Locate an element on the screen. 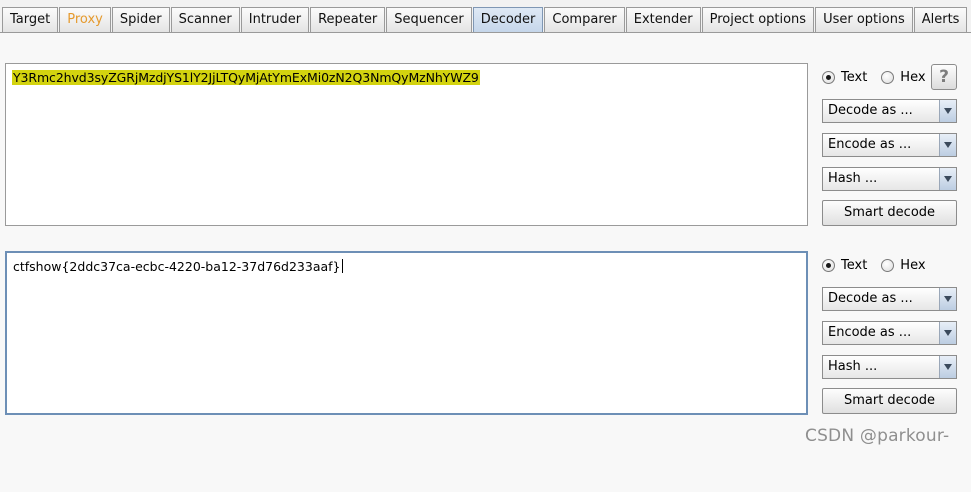 The width and height of the screenshot is (971, 492). tab-project-options: Project options is located at coordinates (758, 19).